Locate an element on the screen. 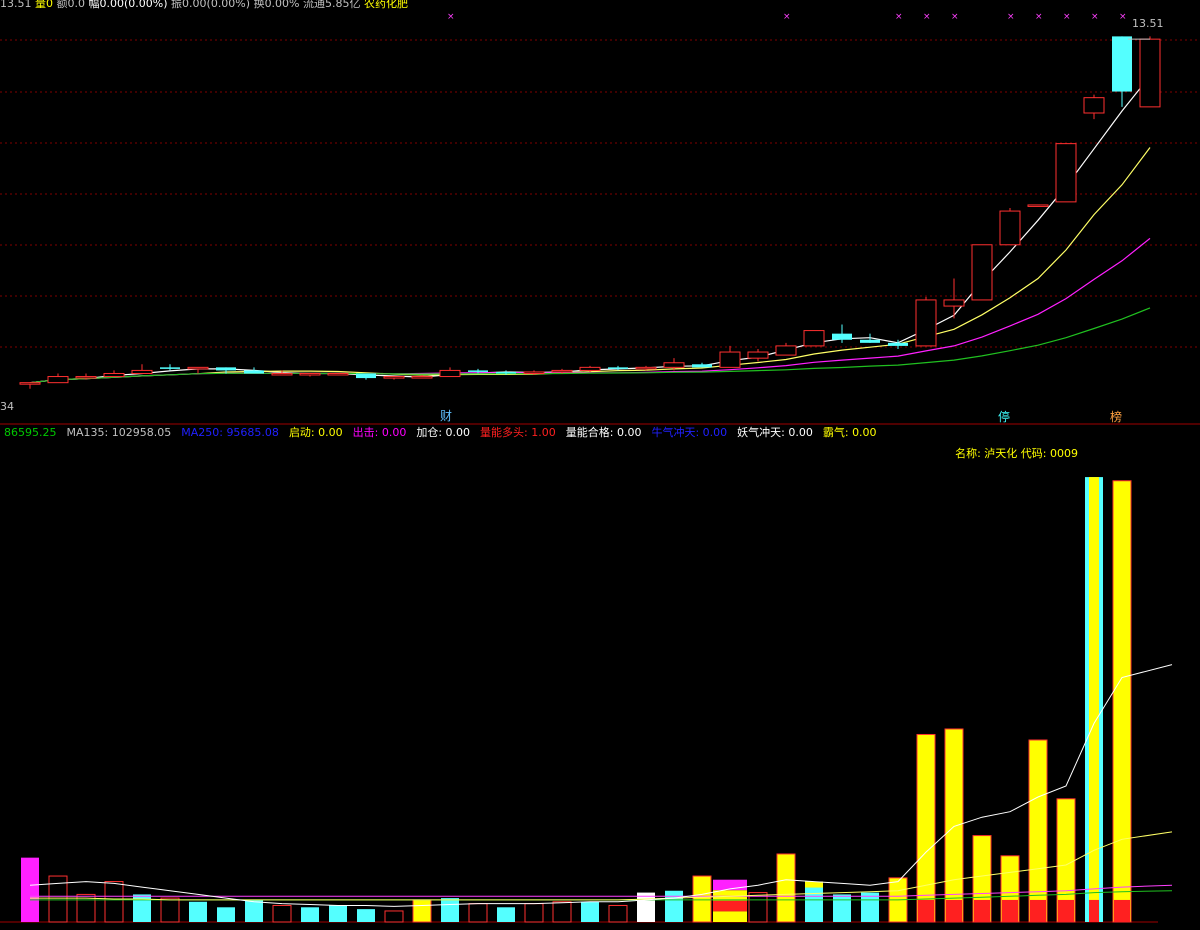 Image resolution: width=1200 pixels, height=930 pixels. float-value: 5.85亿 is located at coordinates (343, 5).